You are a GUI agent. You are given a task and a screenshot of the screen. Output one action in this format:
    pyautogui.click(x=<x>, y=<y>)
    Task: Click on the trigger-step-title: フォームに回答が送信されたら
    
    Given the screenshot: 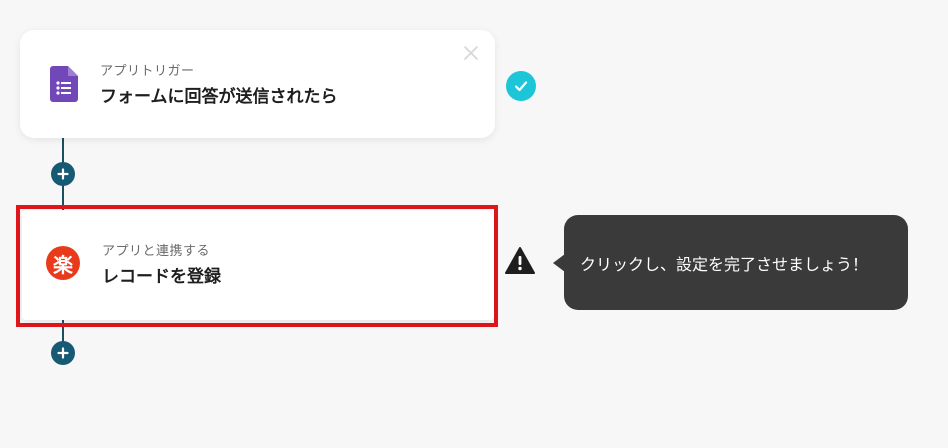 What is the action you would take?
    pyautogui.click(x=219, y=97)
    